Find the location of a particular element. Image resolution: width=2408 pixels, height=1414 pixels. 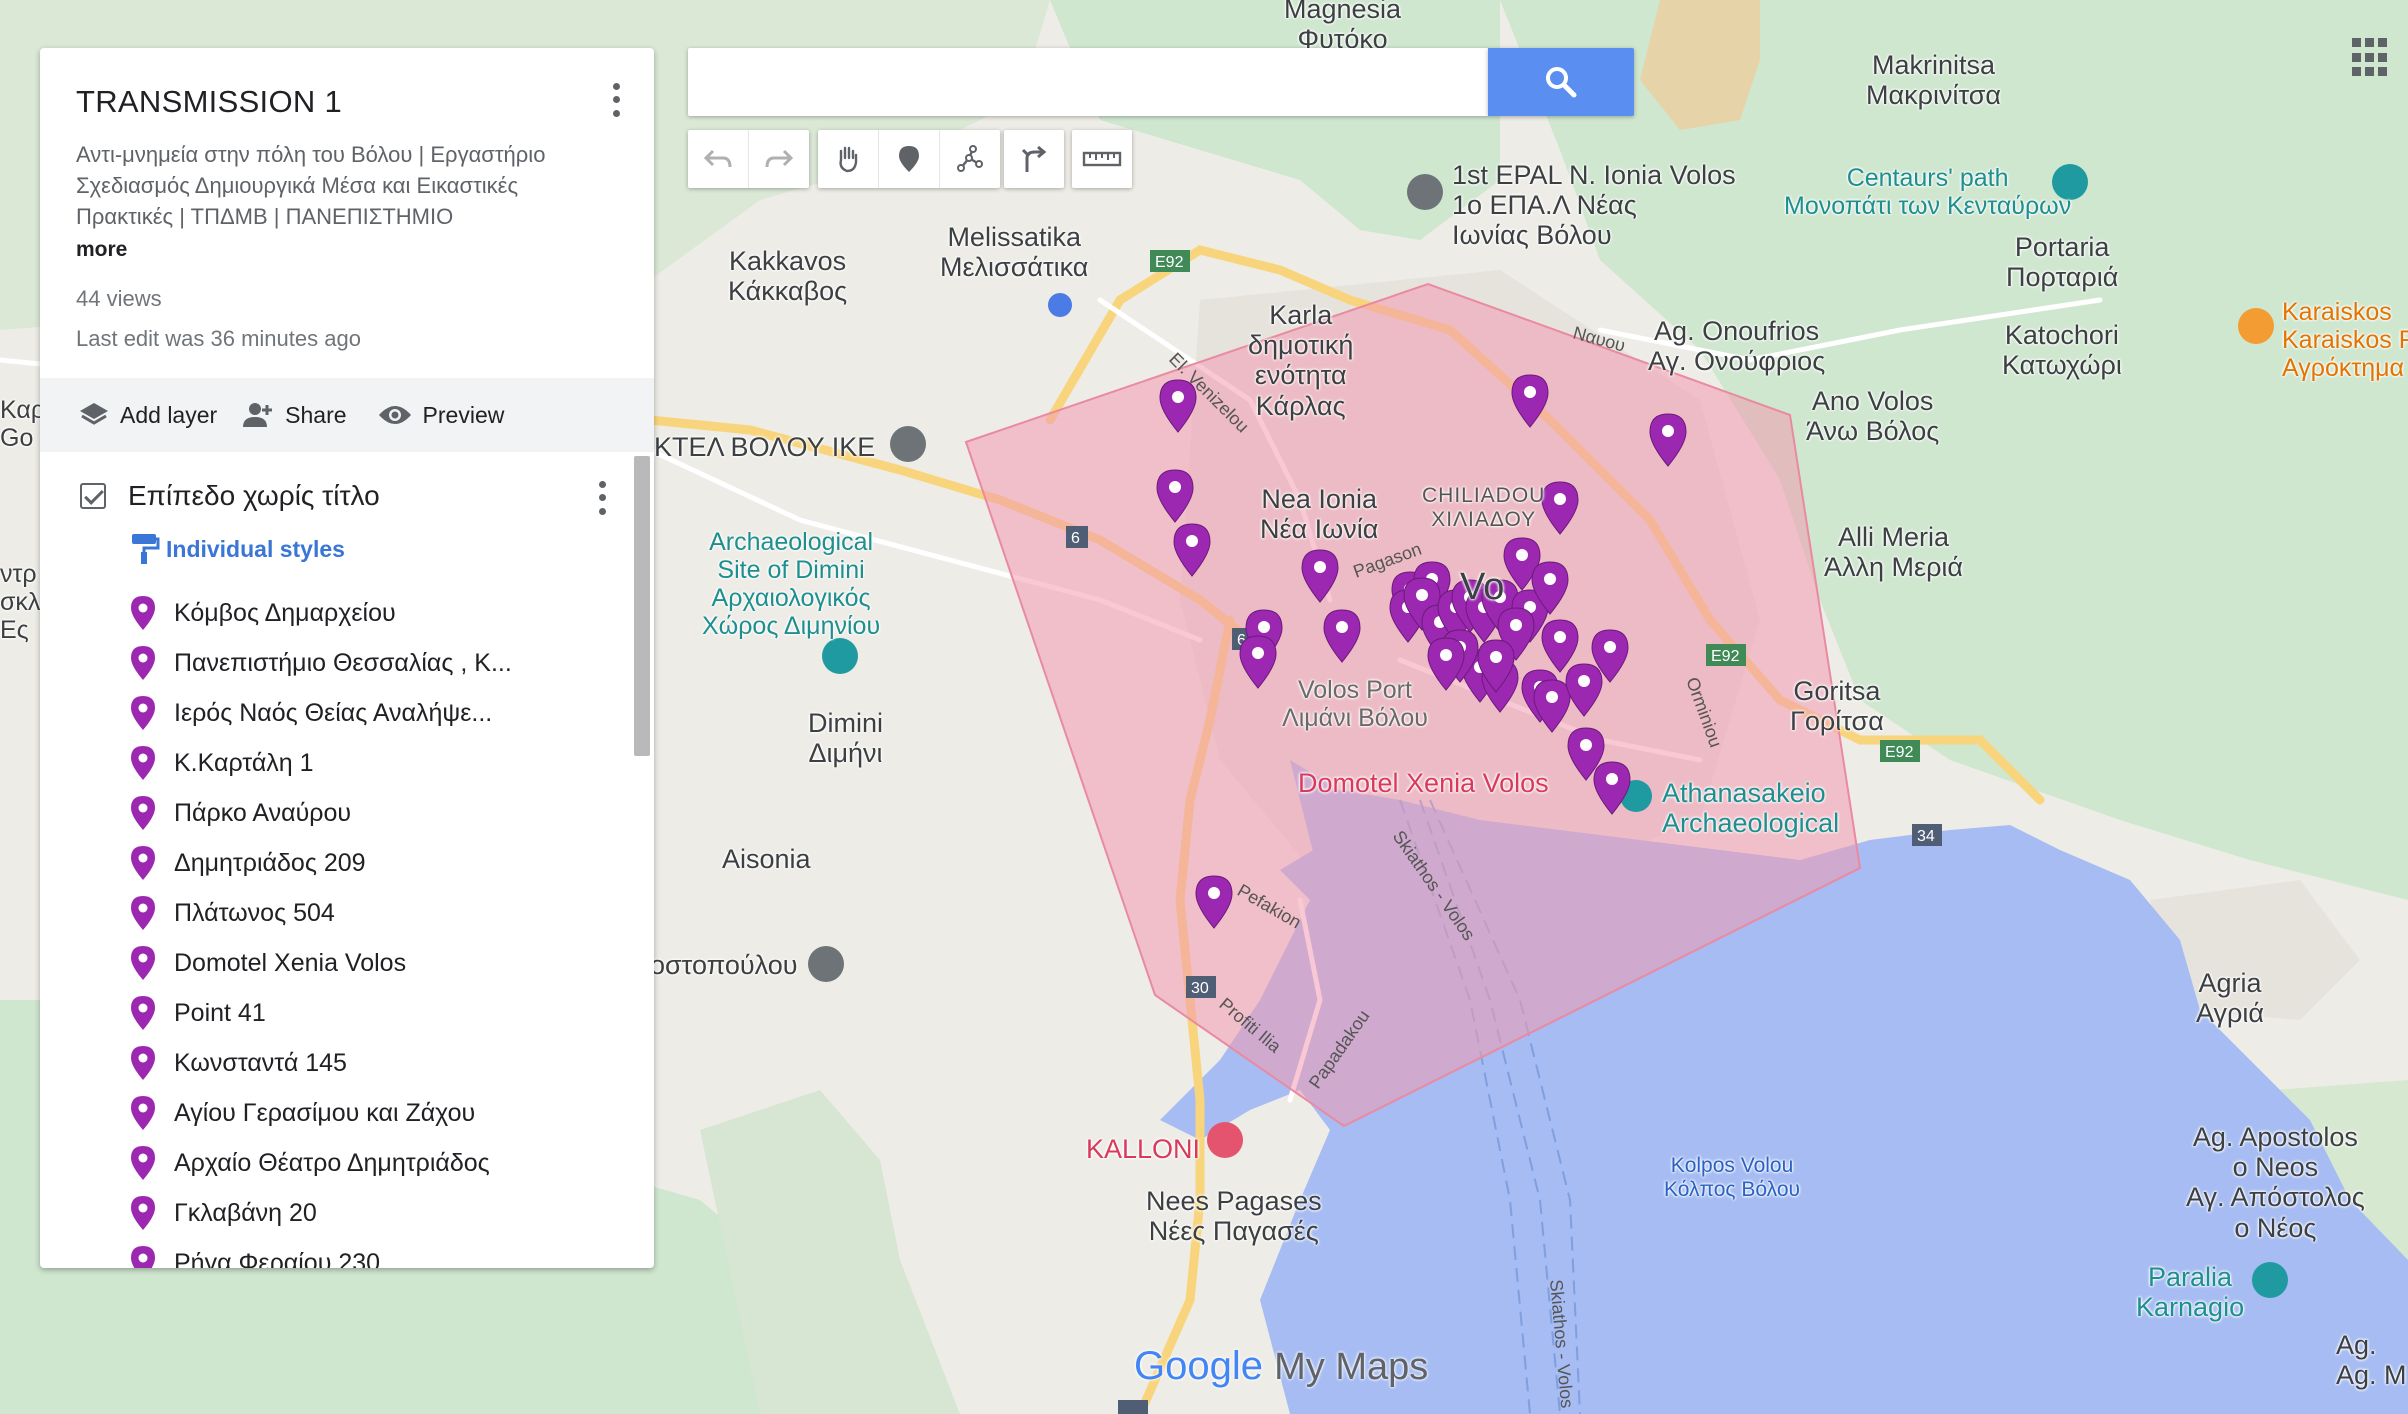

select-hand-button is located at coordinates (848, 159).